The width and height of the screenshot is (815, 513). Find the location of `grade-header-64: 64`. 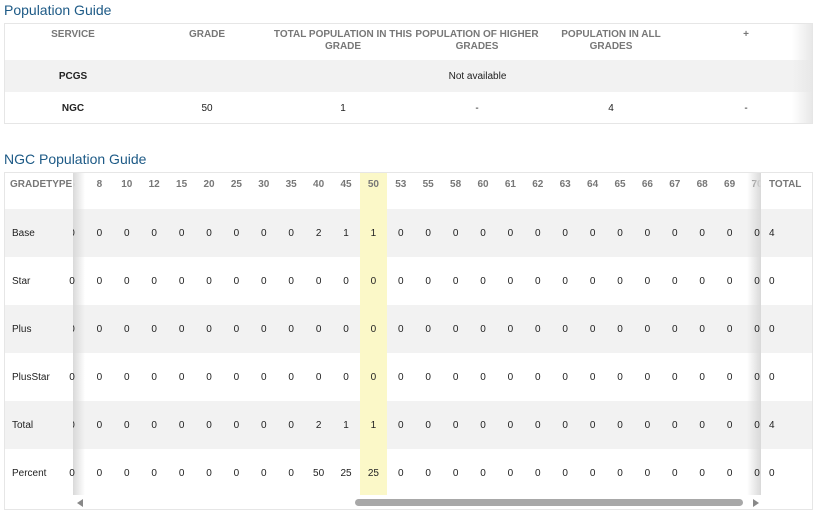

grade-header-64: 64 is located at coordinates (593, 184).